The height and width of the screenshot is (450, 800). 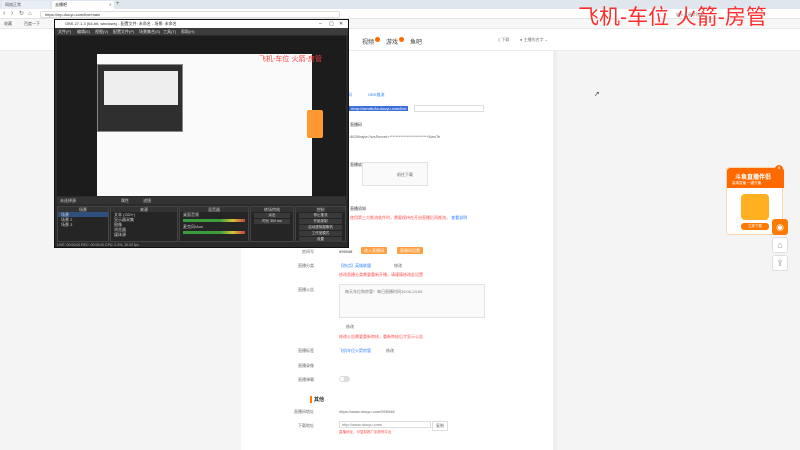 I want to click on browser-tab: 网络正常, so click(x=26, y=5).